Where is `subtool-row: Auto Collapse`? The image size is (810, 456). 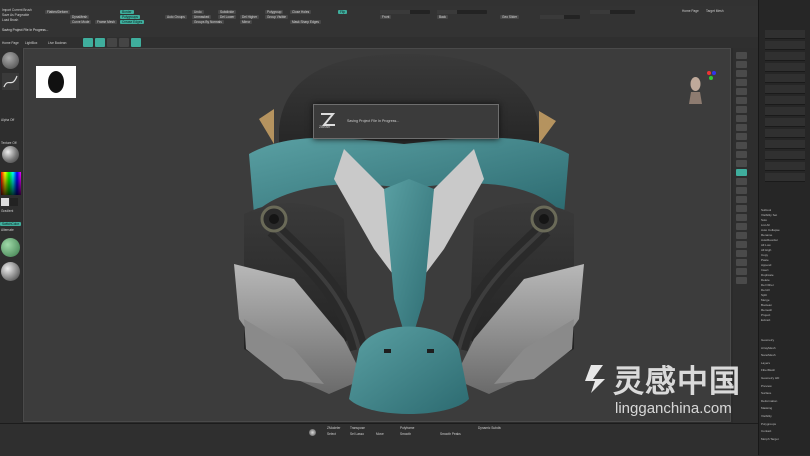
subtool-row: Auto Collapse is located at coordinates (785, 230).